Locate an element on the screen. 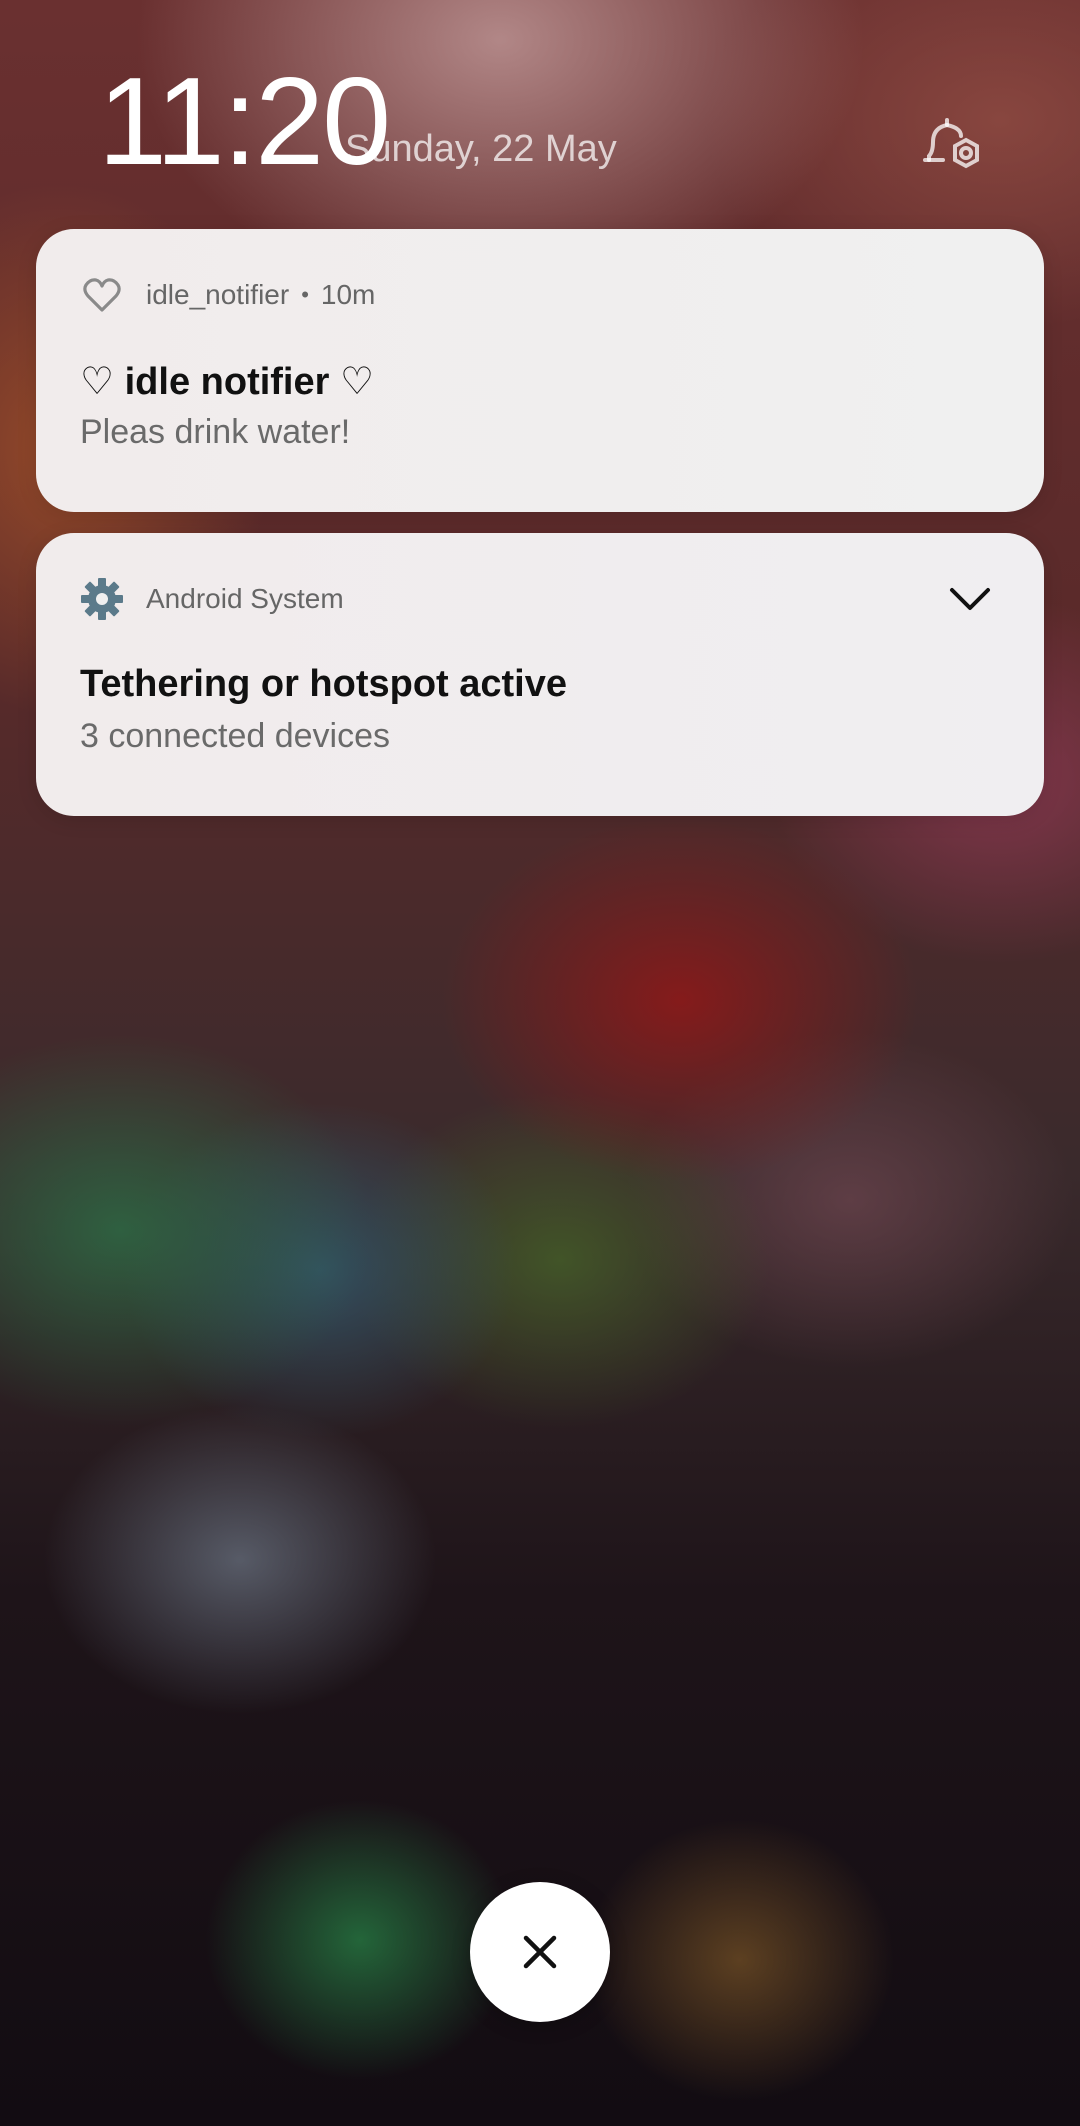 Image resolution: width=1080 pixels, height=2126 pixels. close-icon is located at coordinates (540, 1952).